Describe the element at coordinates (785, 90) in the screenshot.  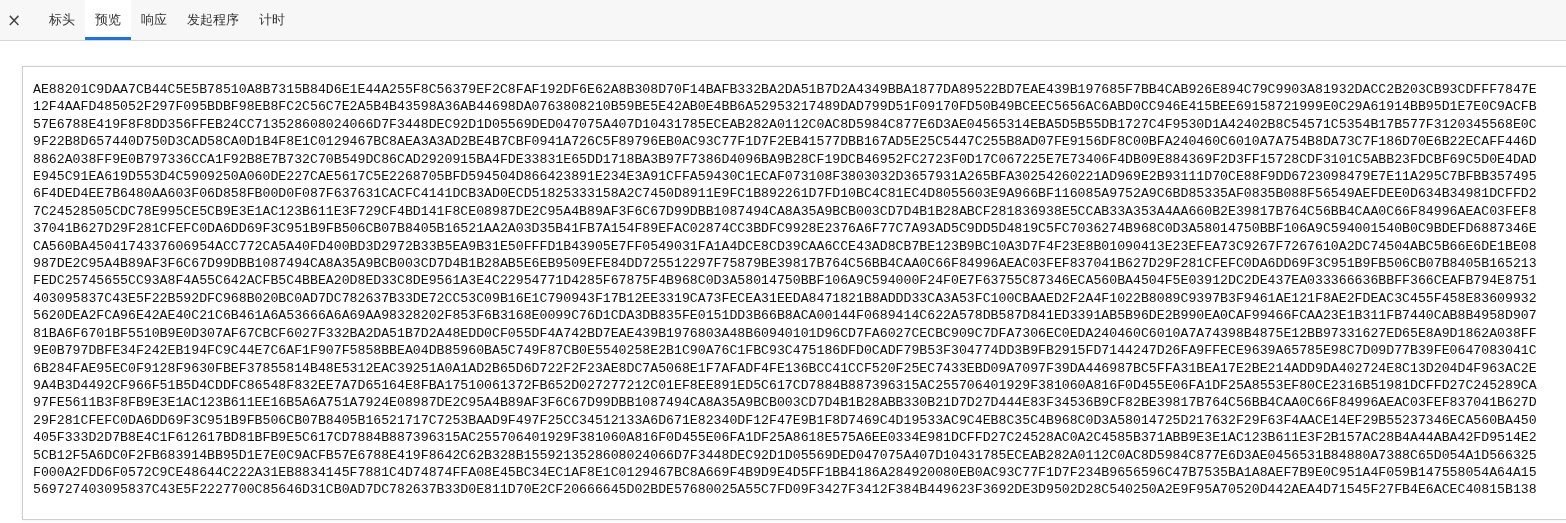
I see `response-text-line: AE88201C9DAA7CB44C5E5B78510A8B7315B84D6E1E44A255F8C56379EF2C8FAF192DF6E62A8B308D70F14BAFB332BA2DA51B7D2A4349BBA1877DA89522BD7EAE439B197685F7BB4CAB926E894C79C9903A81932DACC2B203CB93CDFFF7847E` at that location.